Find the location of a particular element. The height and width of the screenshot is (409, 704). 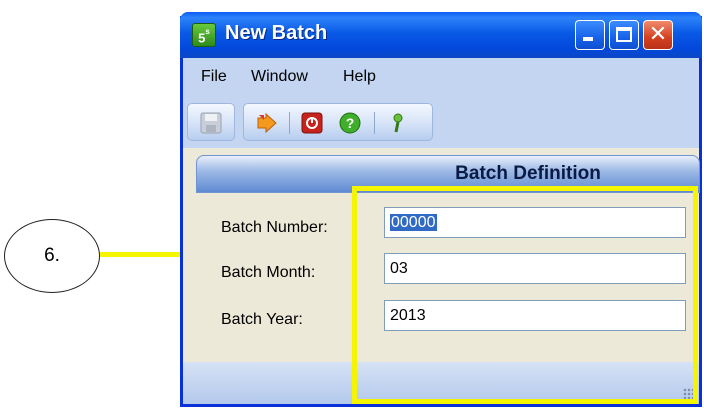

maximize-button is located at coordinates (624, 35).